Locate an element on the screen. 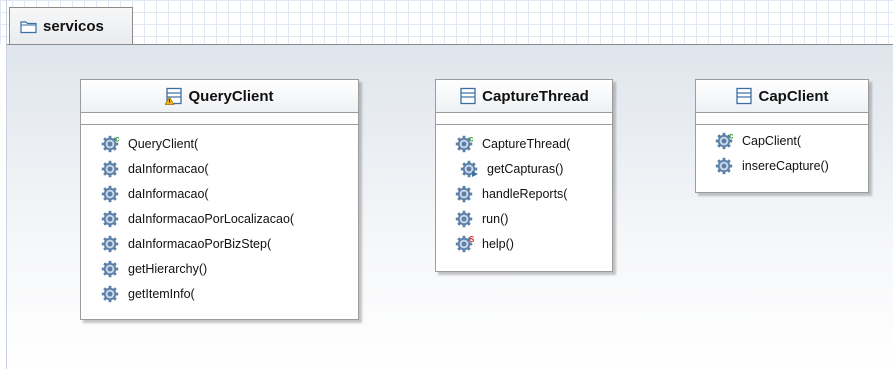  override-gear-icon is located at coordinates (469, 169).